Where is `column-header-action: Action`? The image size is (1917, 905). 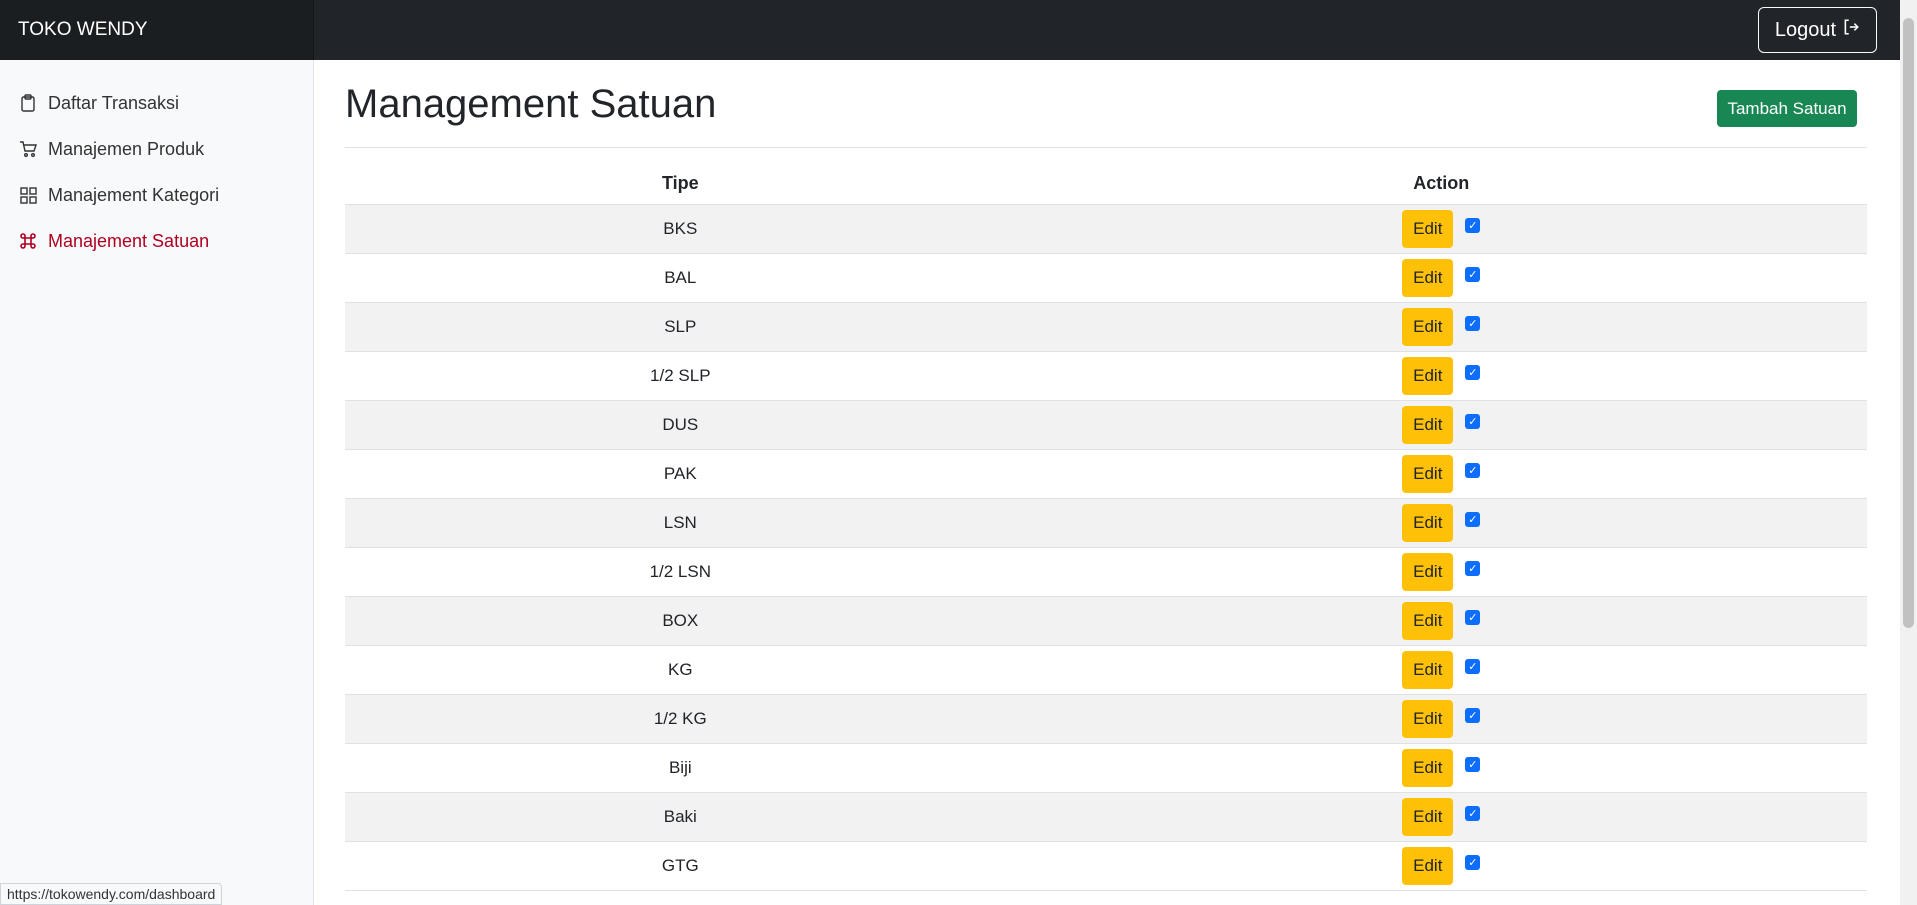
column-header-action: Action is located at coordinates (1441, 184).